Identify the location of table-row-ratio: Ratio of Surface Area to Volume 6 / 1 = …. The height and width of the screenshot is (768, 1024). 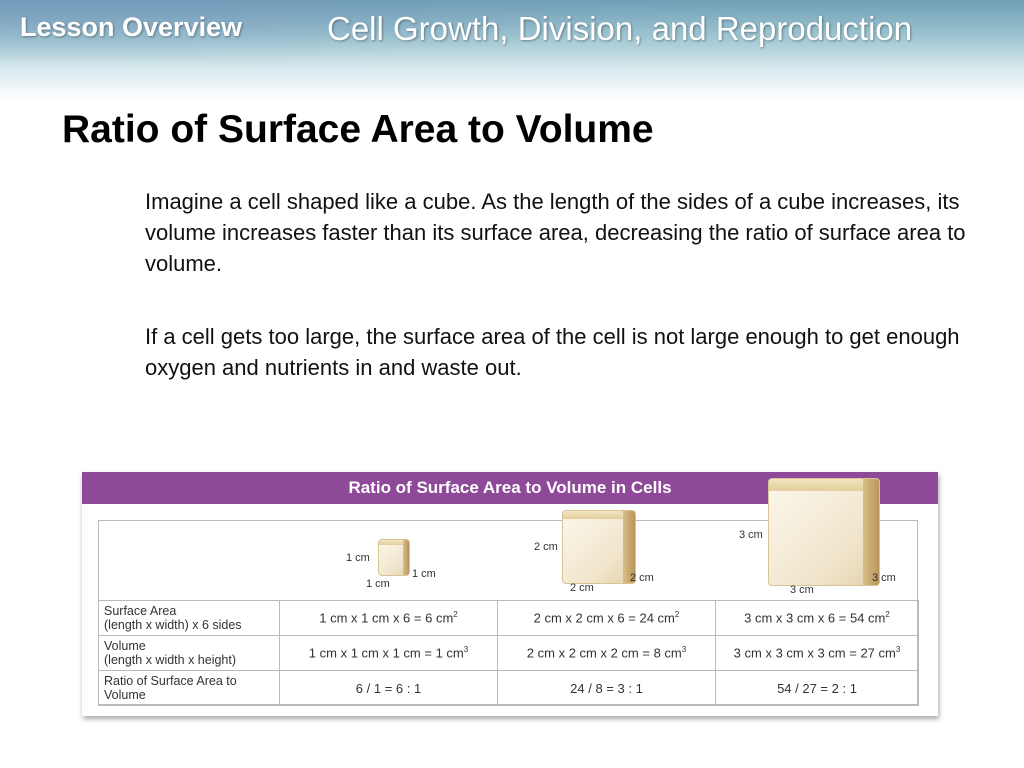
(508, 688).